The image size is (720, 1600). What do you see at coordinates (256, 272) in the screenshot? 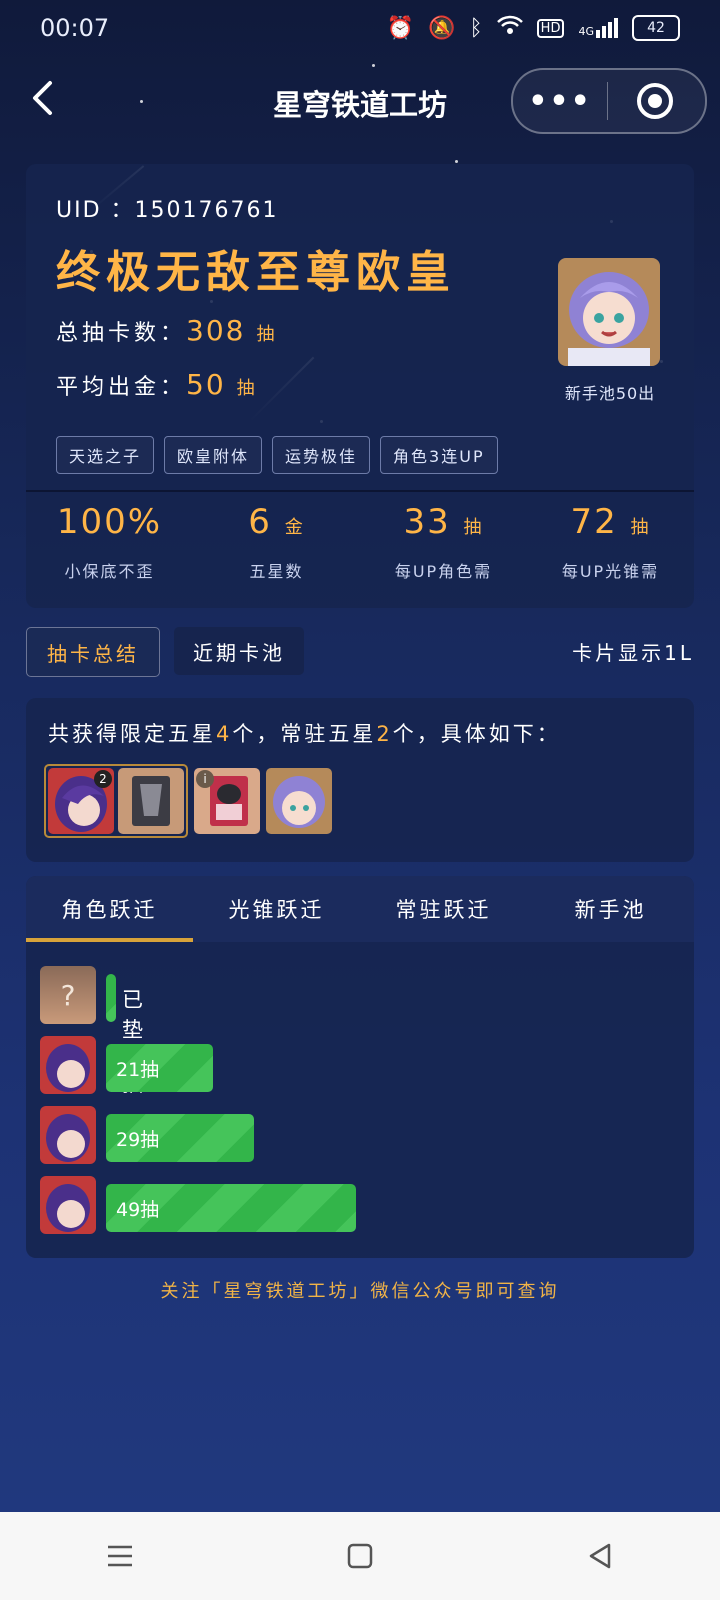
I see `rank-title: 终极无敌至尊欧皇` at bounding box center [256, 272].